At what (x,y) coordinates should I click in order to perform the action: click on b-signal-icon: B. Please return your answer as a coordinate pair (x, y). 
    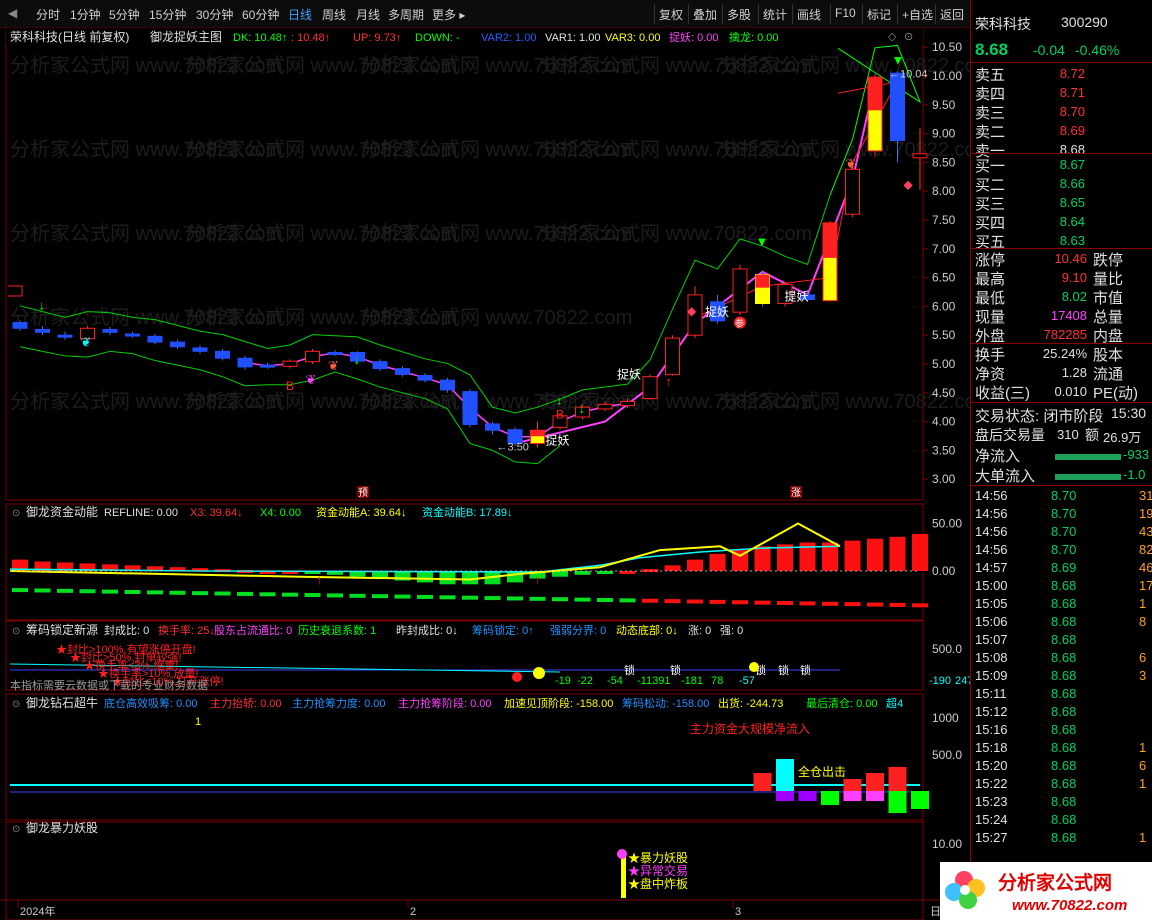
    Looking at the image, I should click on (560, 415).